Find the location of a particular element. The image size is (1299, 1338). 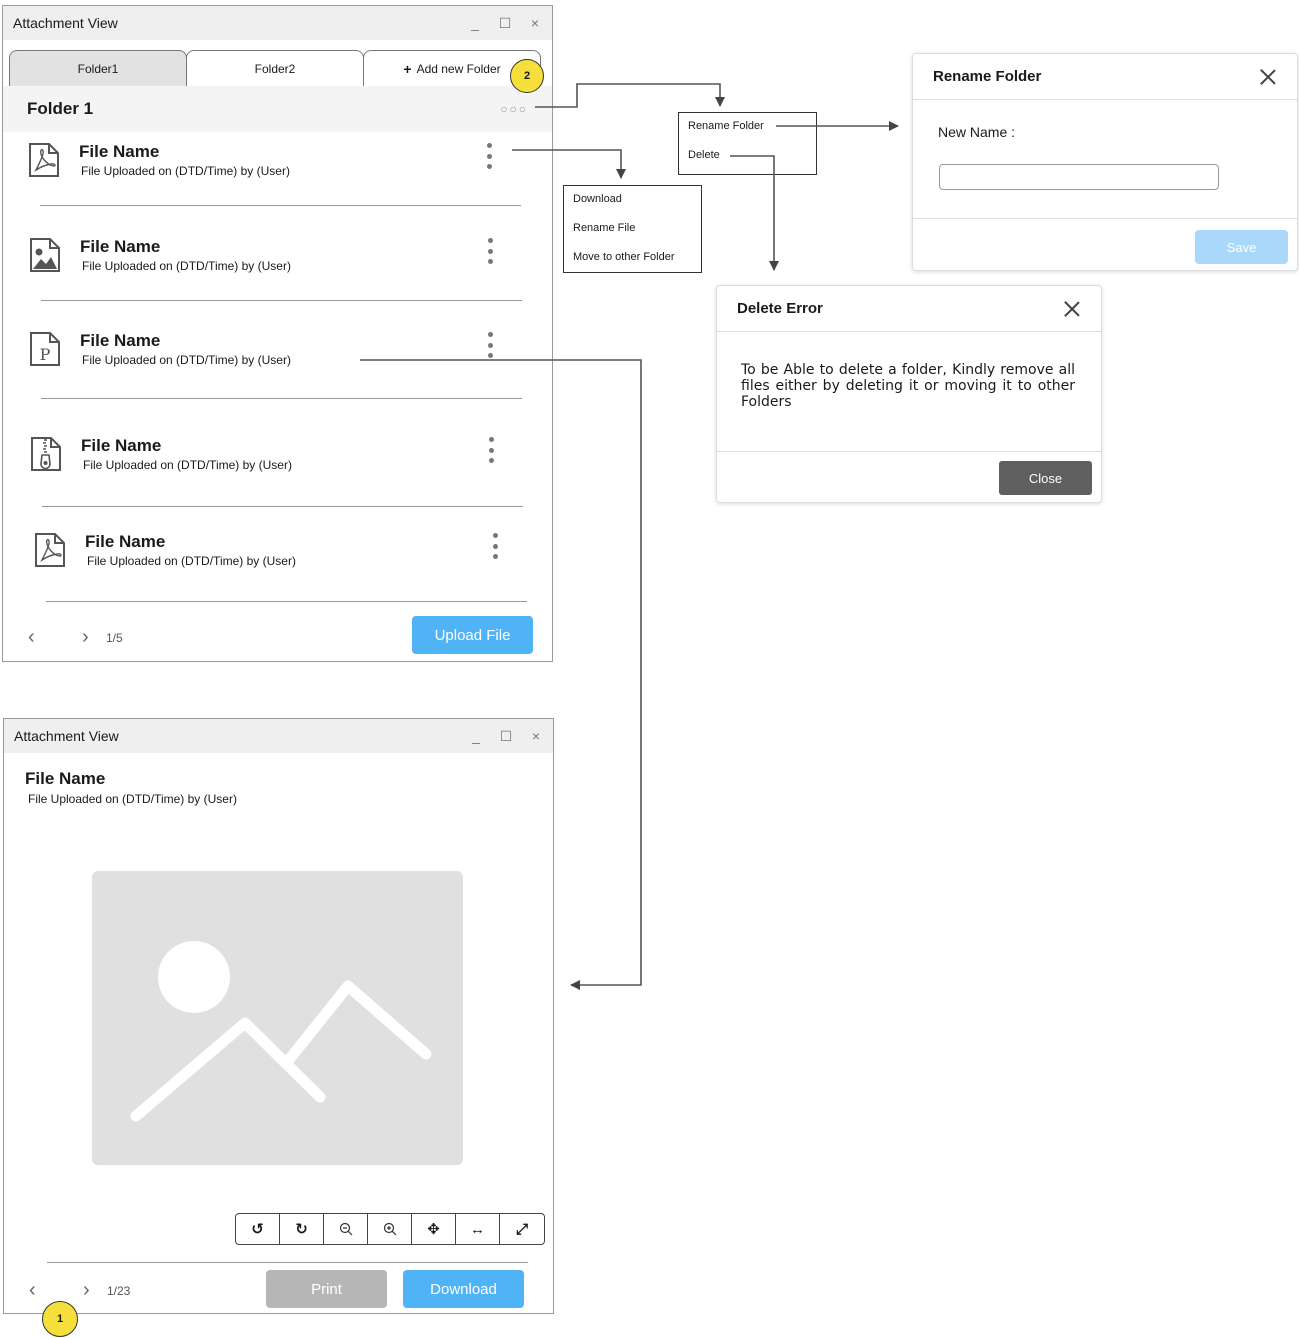

annotation-badge: 2 is located at coordinates (527, 76).